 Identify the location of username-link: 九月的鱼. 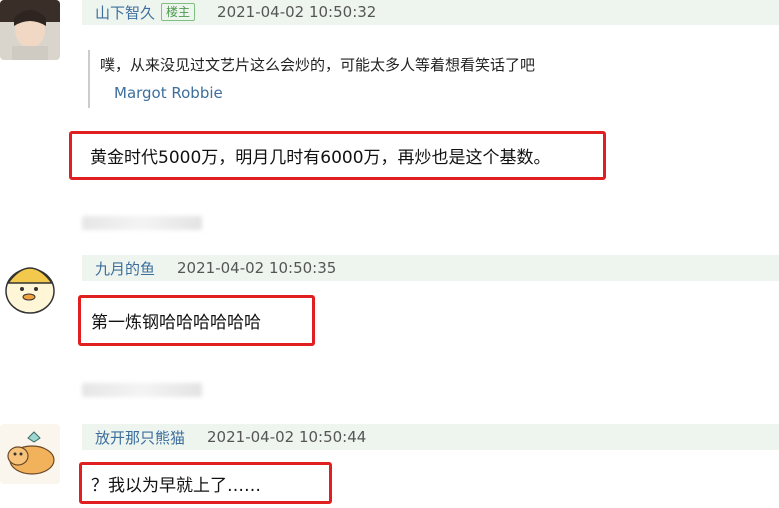
(125, 268).